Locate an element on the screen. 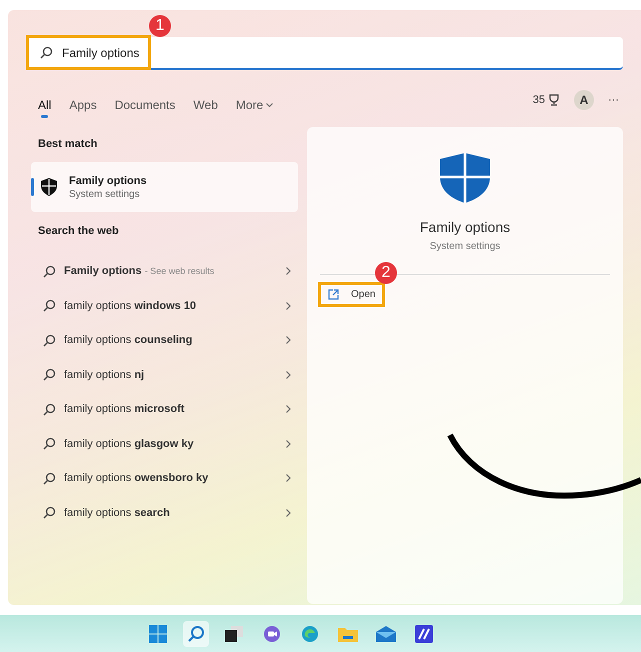 The height and width of the screenshot is (652, 641). search-field: Family options is located at coordinates (325, 53).